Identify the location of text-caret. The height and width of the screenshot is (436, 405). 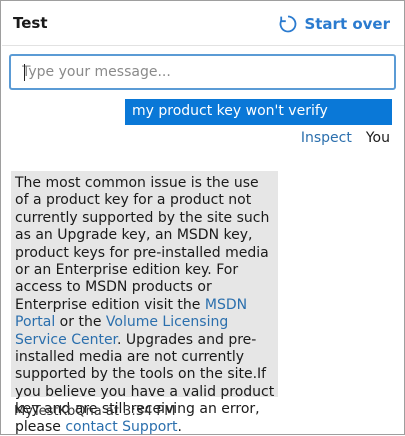
(24, 72).